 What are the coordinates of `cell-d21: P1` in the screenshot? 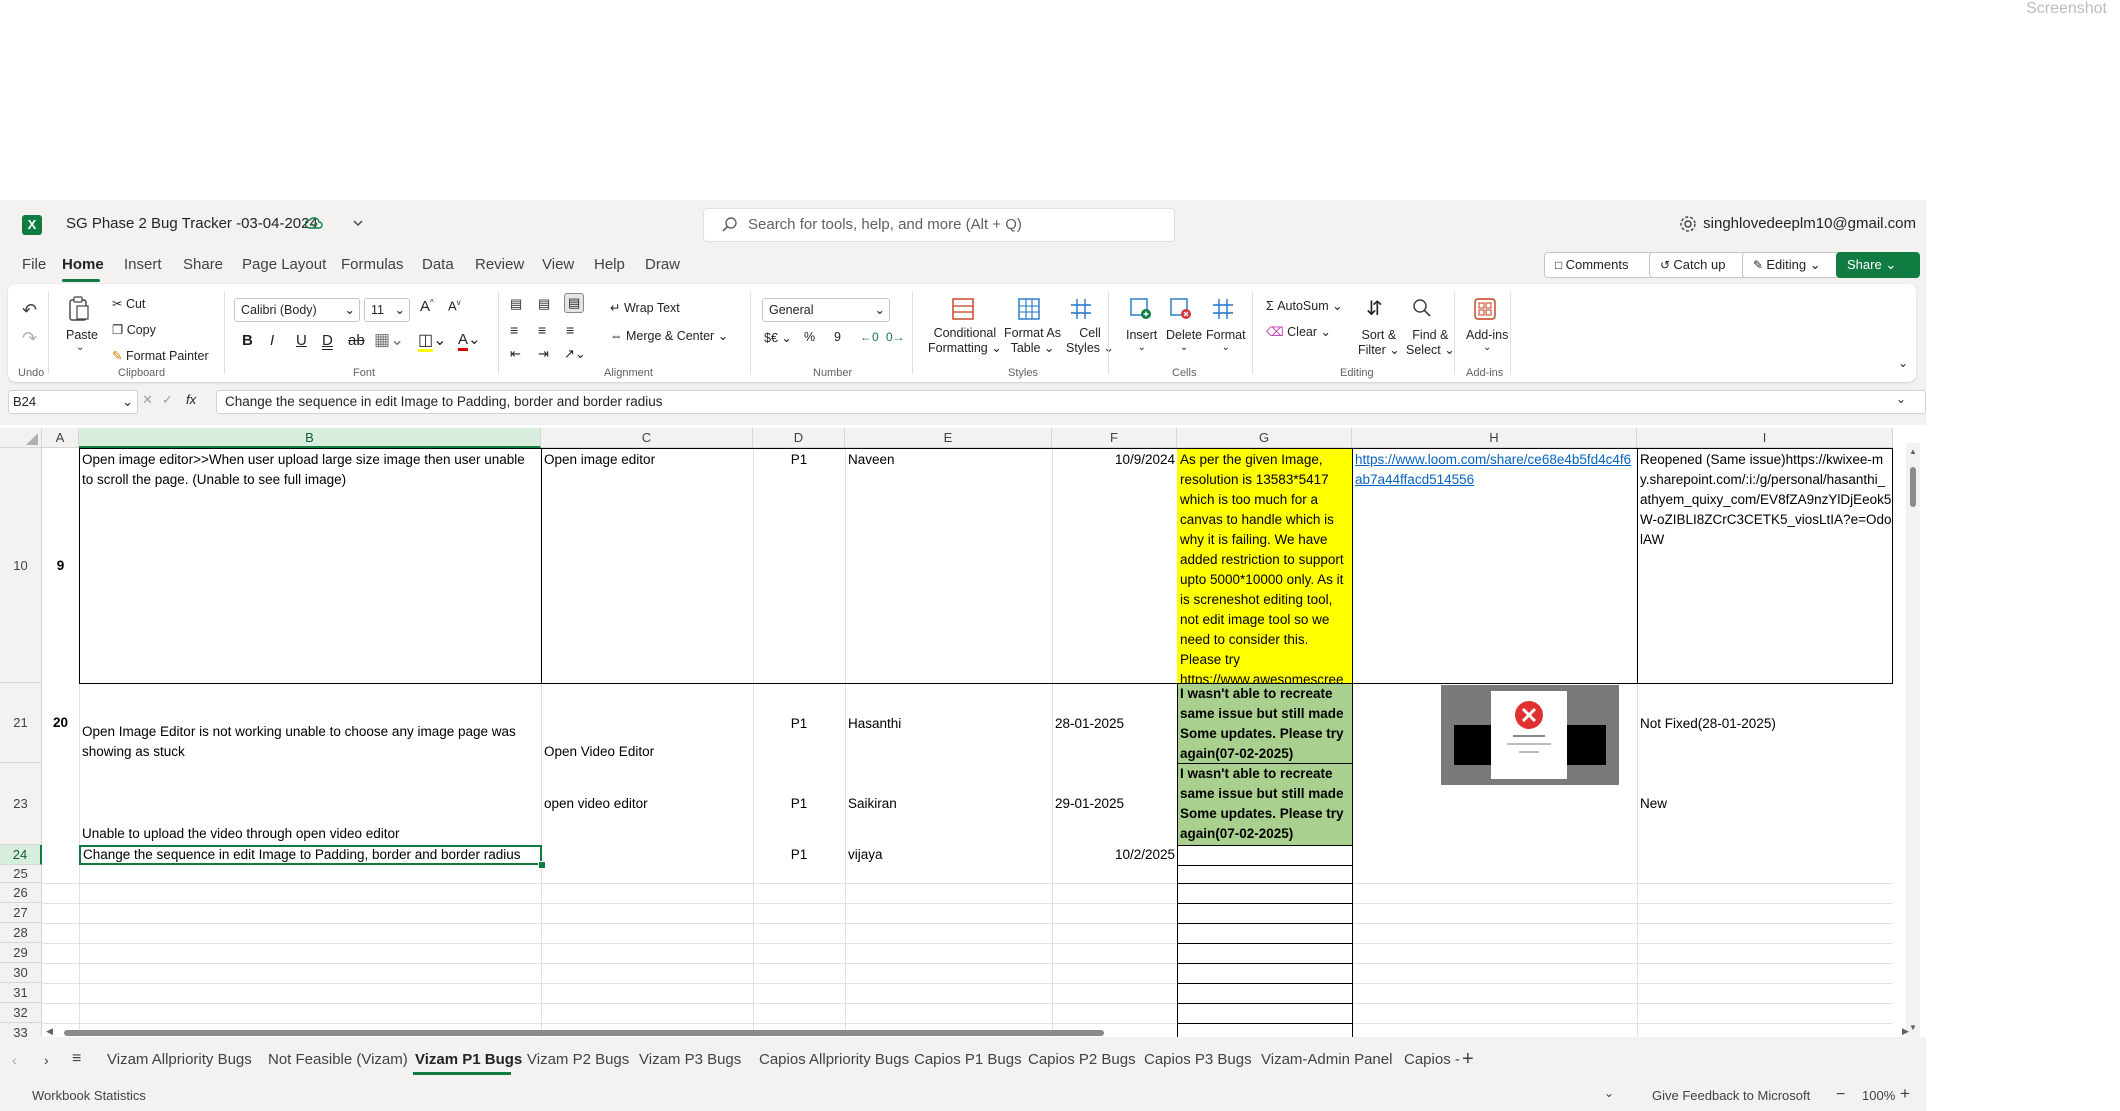 It's located at (799, 724).